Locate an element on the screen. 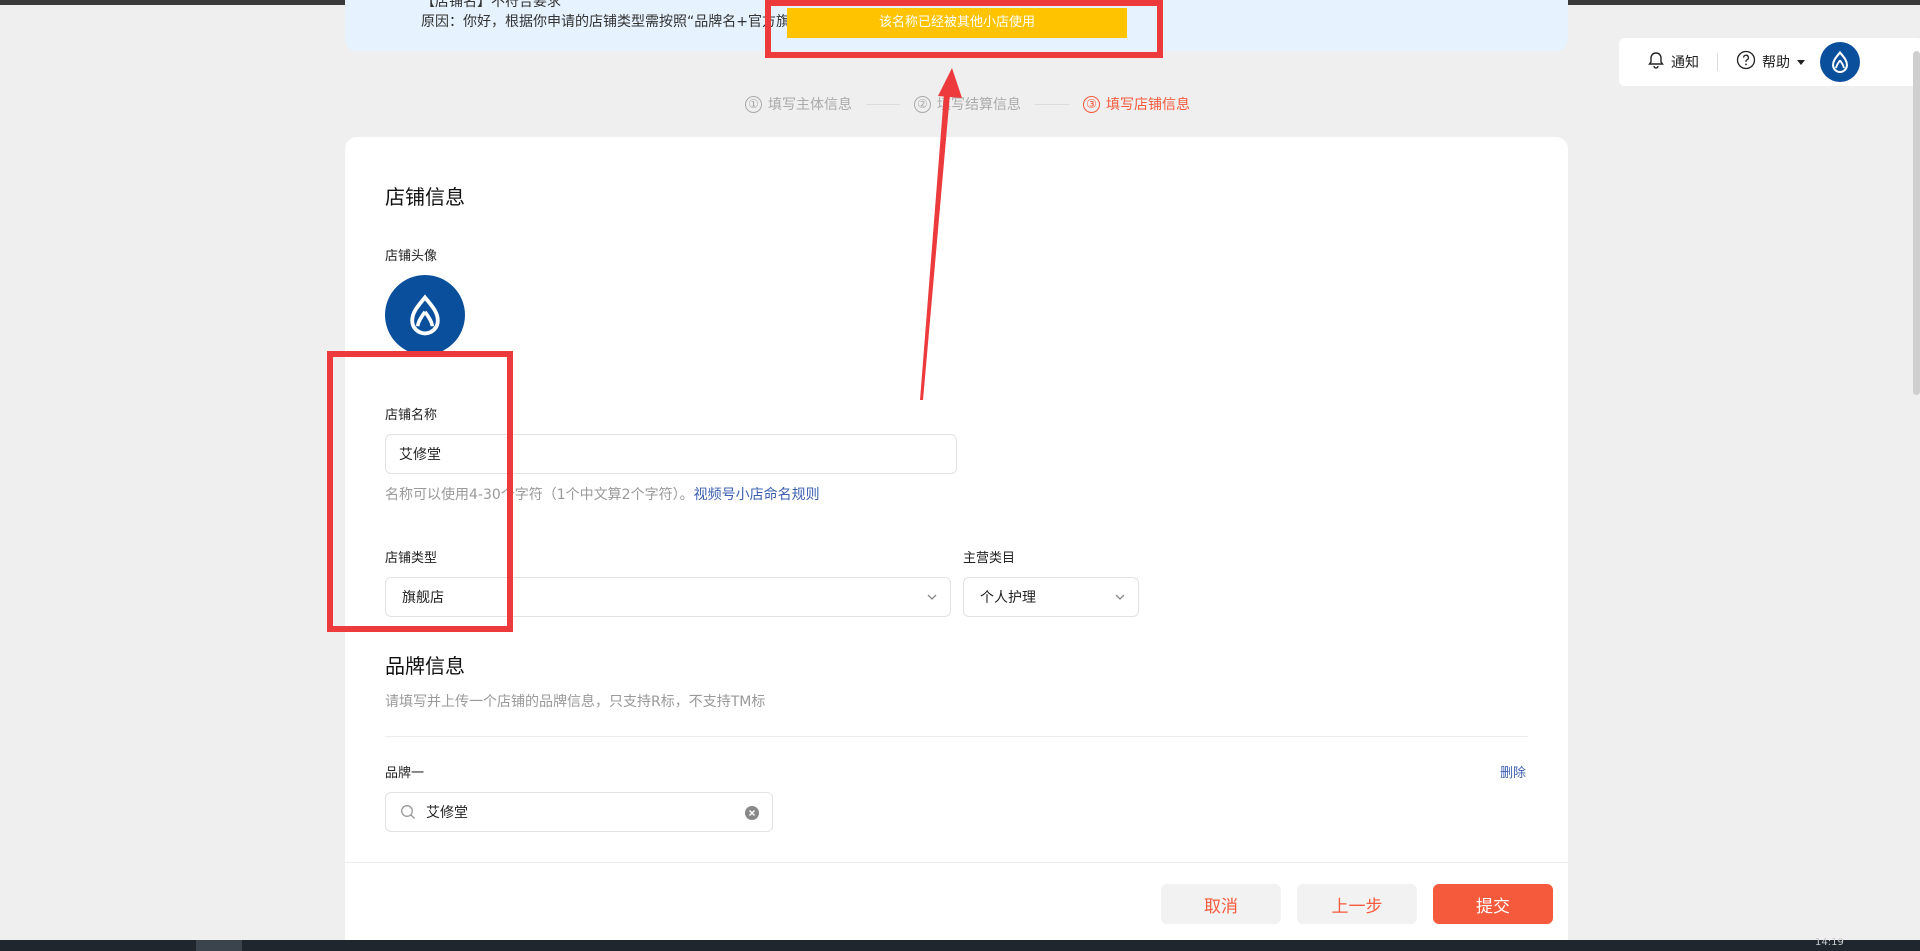 Image resolution: width=1920 pixels, height=951 pixels. step-1-label: 填写主体信息 is located at coordinates (810, 105).